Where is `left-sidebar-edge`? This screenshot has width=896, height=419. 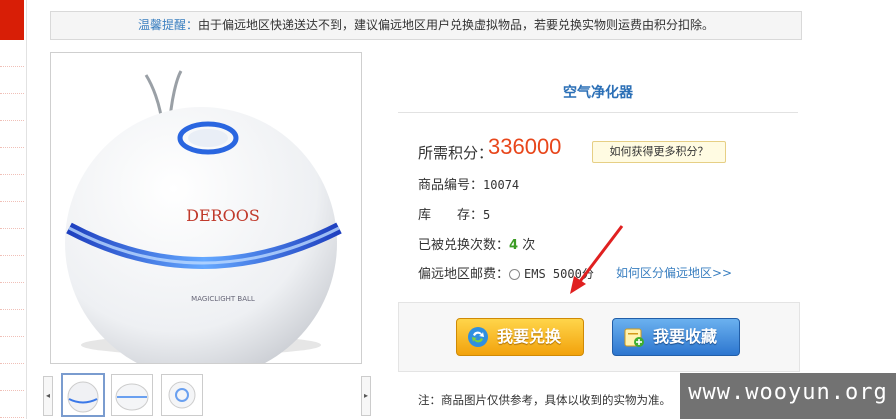
left-sidebar-edge is located at coordinates (13, 209).